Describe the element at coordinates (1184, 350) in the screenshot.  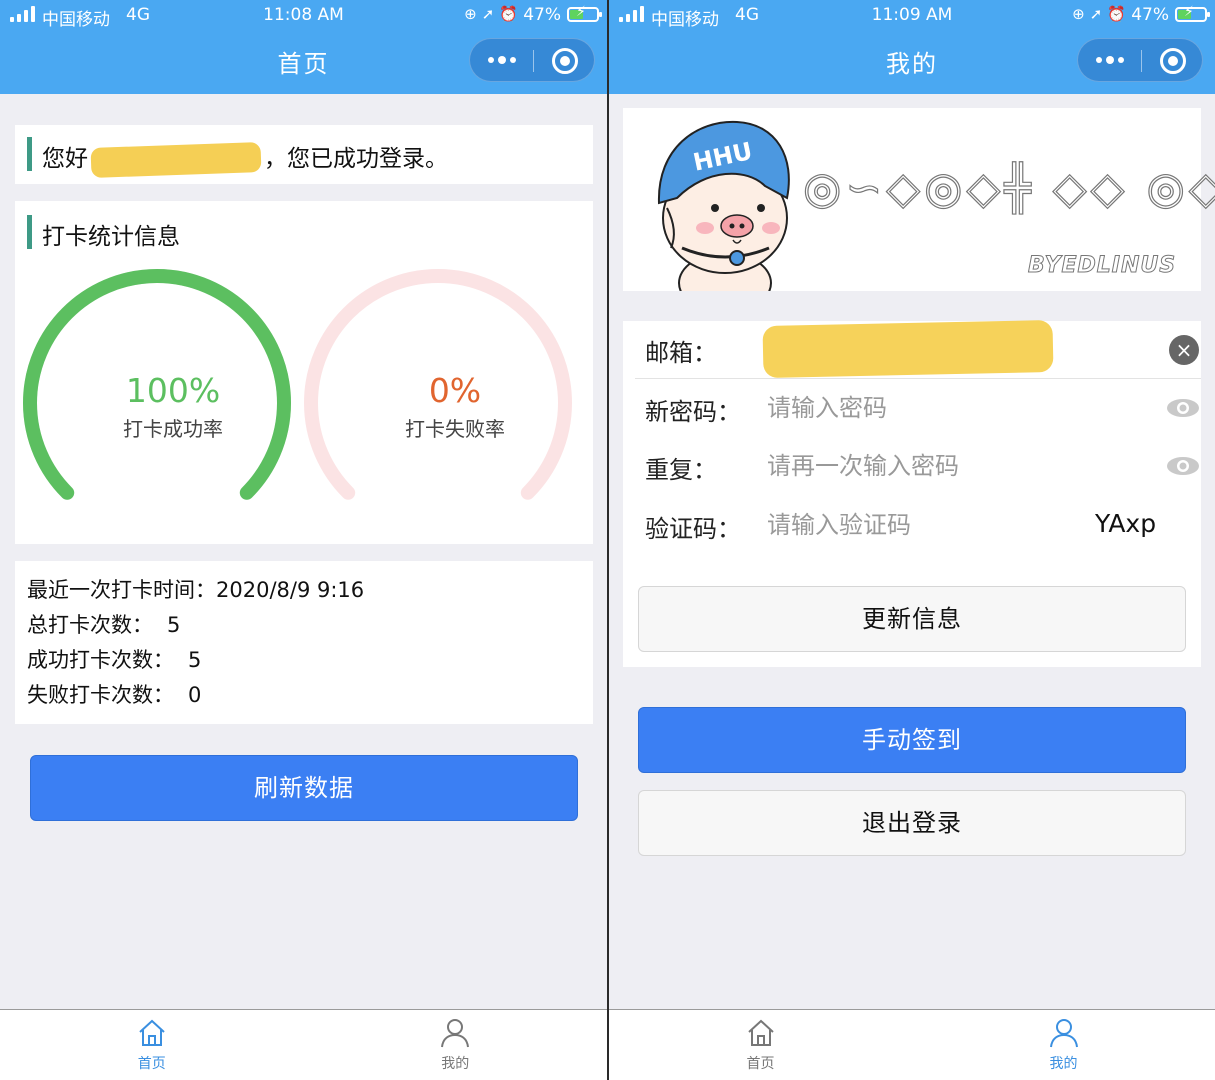
I see `clear-icon: ×` at that location.